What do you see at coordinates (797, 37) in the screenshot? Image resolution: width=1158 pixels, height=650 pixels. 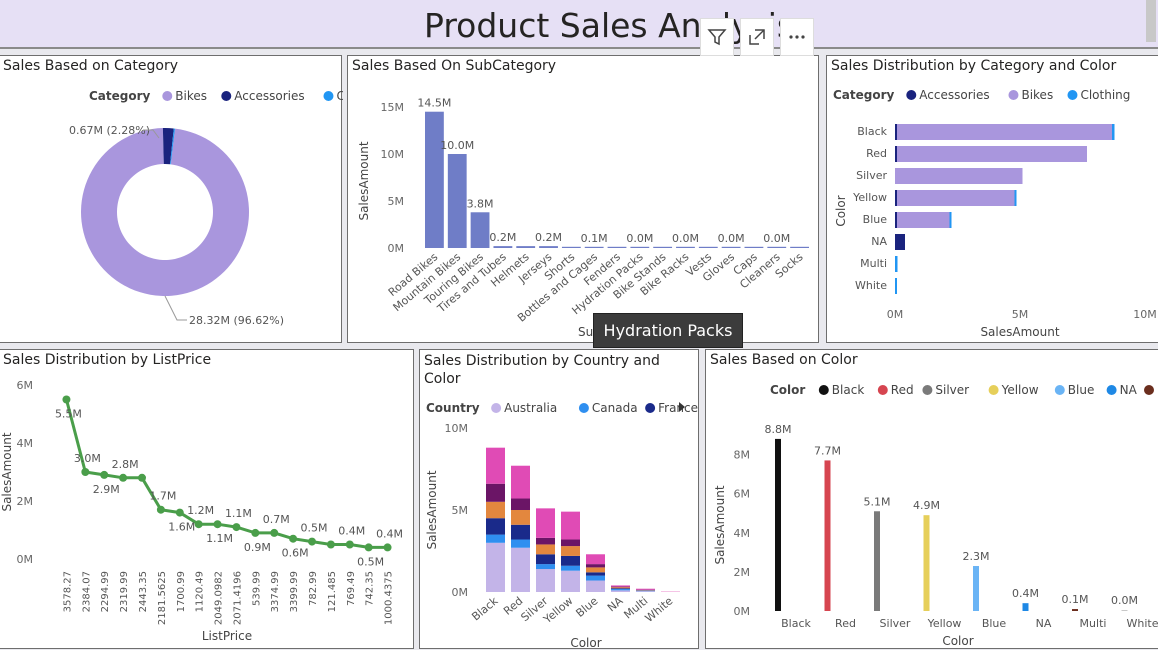 I see `more-options-icon` at bounding box center [797, 37].